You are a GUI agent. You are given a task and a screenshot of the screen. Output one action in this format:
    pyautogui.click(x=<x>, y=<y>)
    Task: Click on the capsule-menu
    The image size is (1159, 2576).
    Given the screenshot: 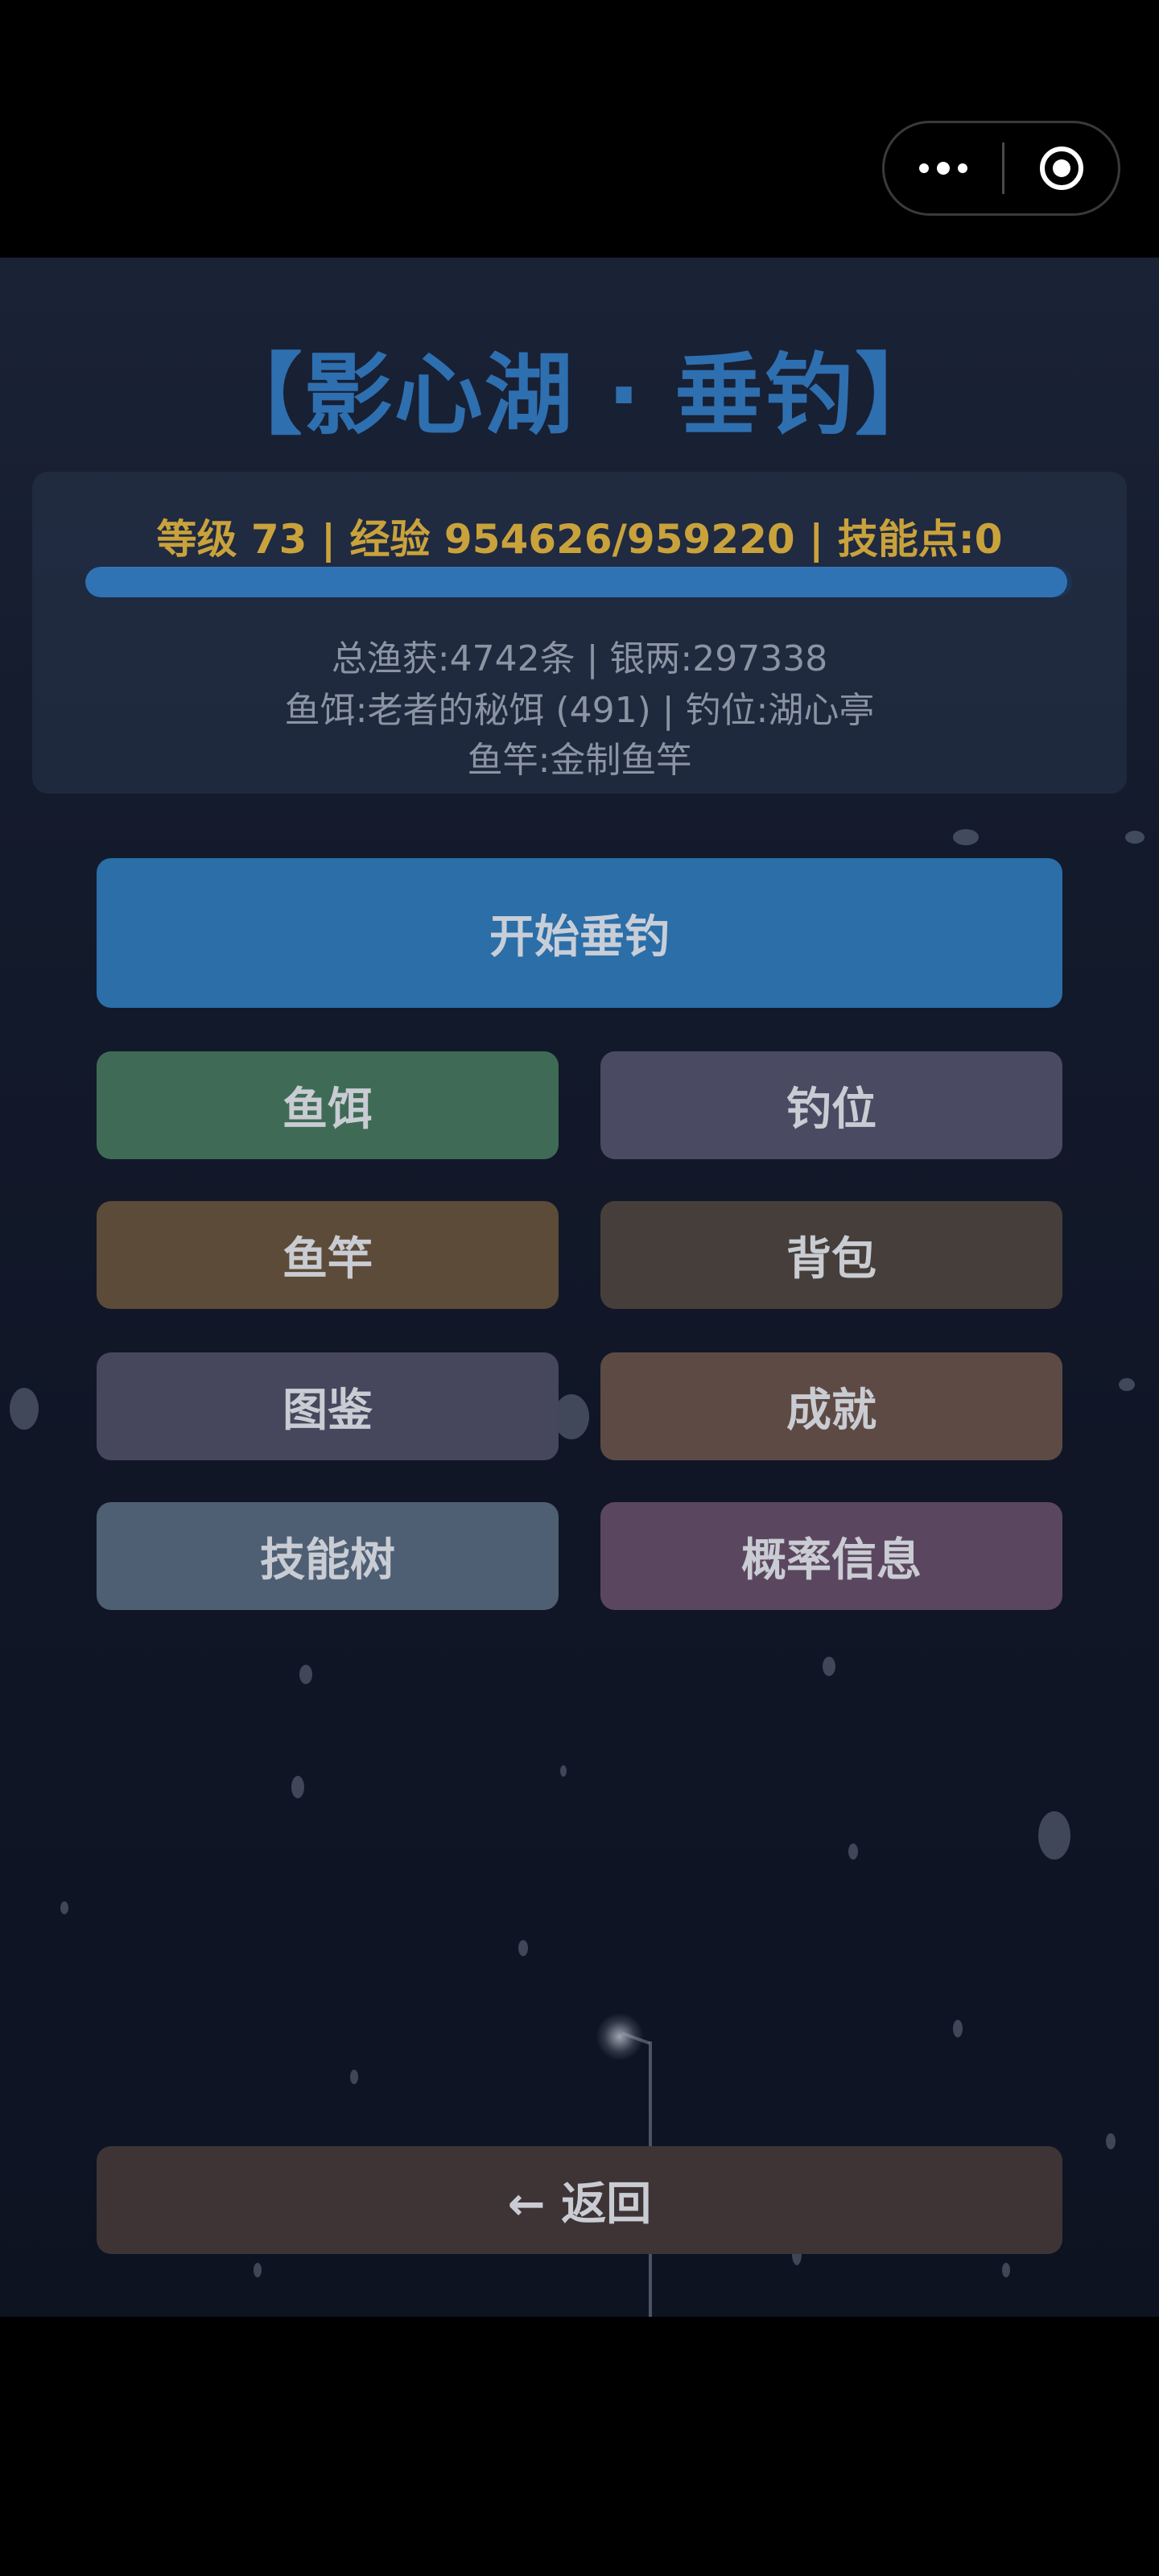 What is the action you would take?
    pyautogui.click(x=1001, y=168)
    